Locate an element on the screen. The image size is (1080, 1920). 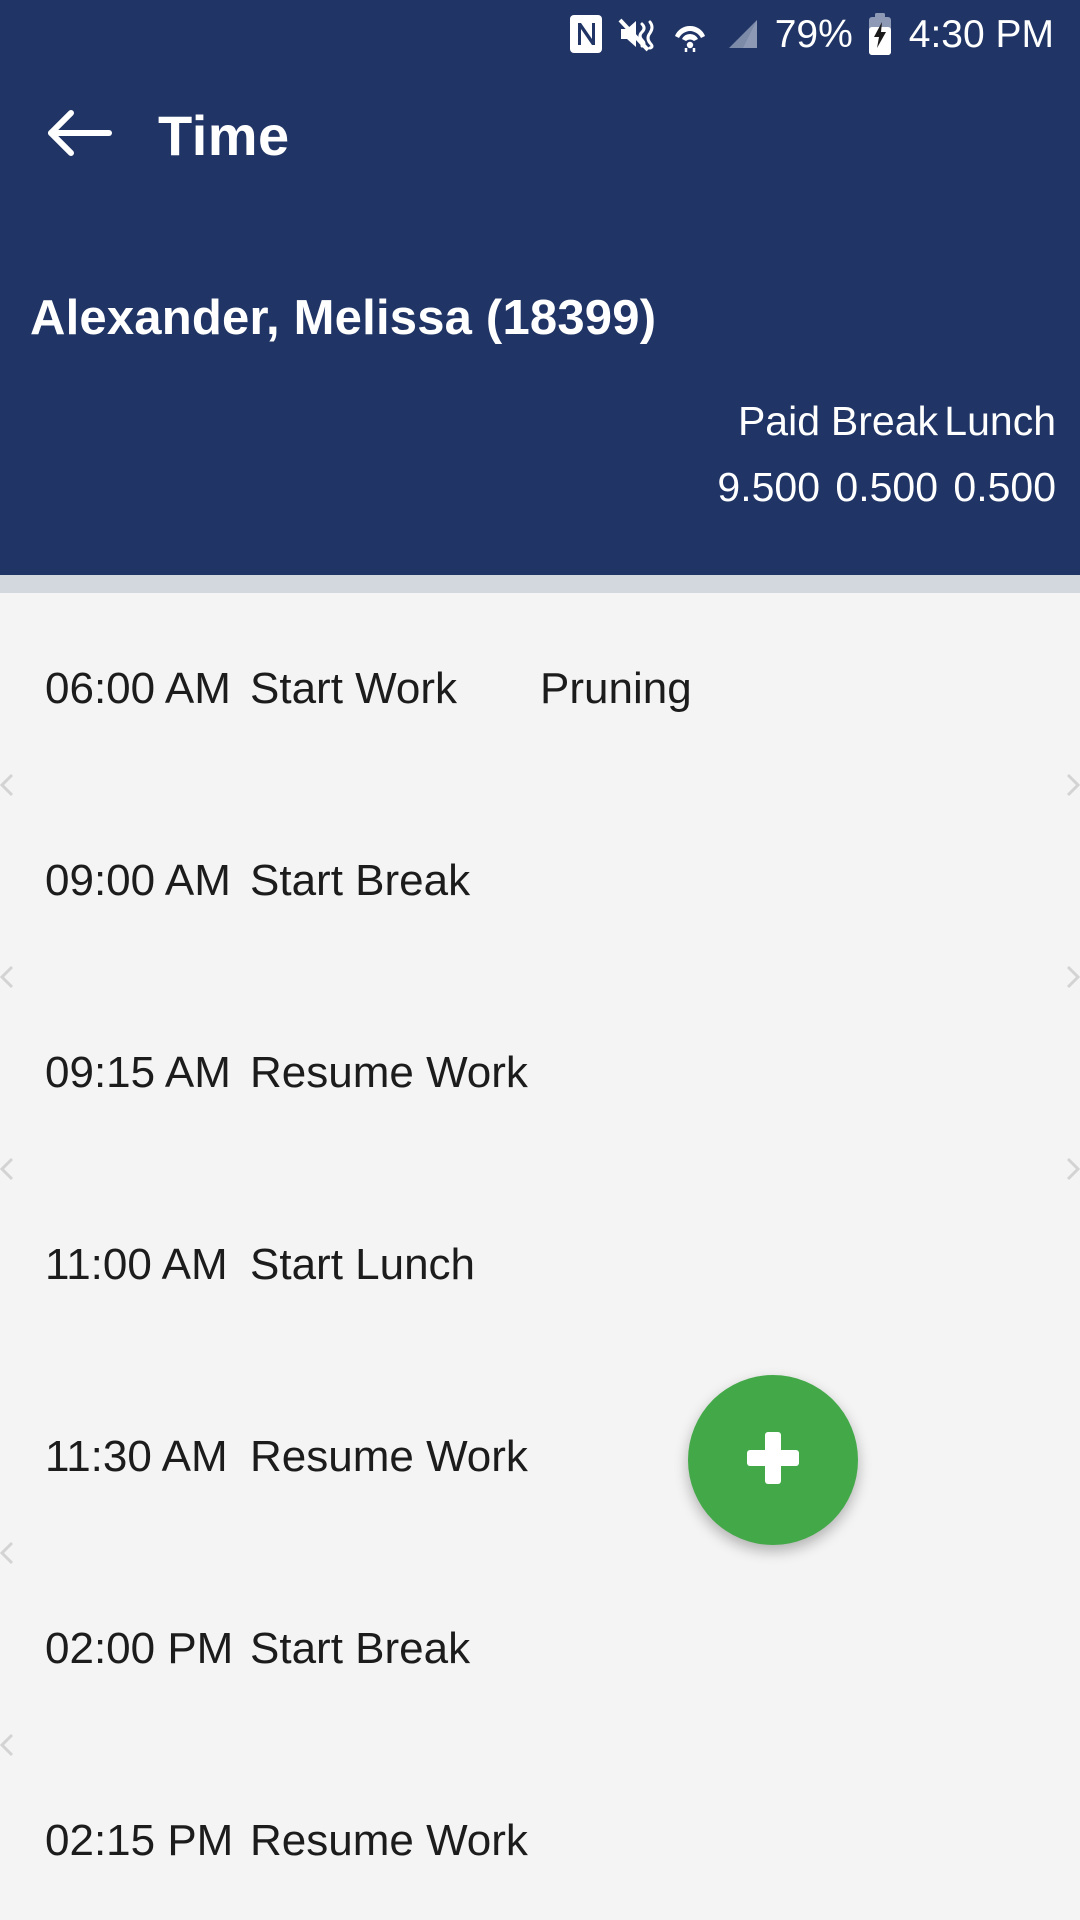
employee-name: Alexander, Melissa (18399) is located at coordinates (343, 318).